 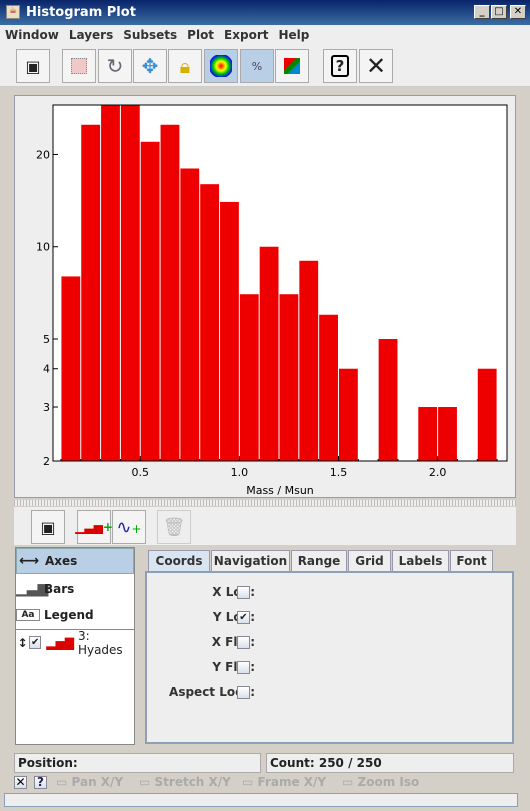 What do you see at coordinates (499, 12) in the screenshot?
I see `maximize-button: □` at bounding box center [499, 12].